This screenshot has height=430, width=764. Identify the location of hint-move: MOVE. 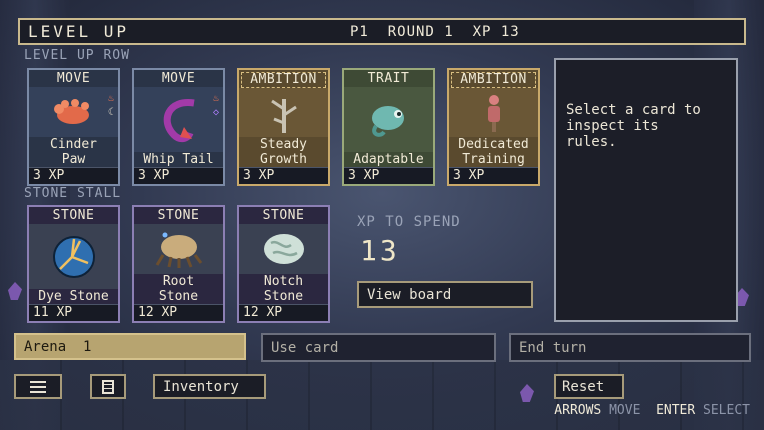
(625, 410).